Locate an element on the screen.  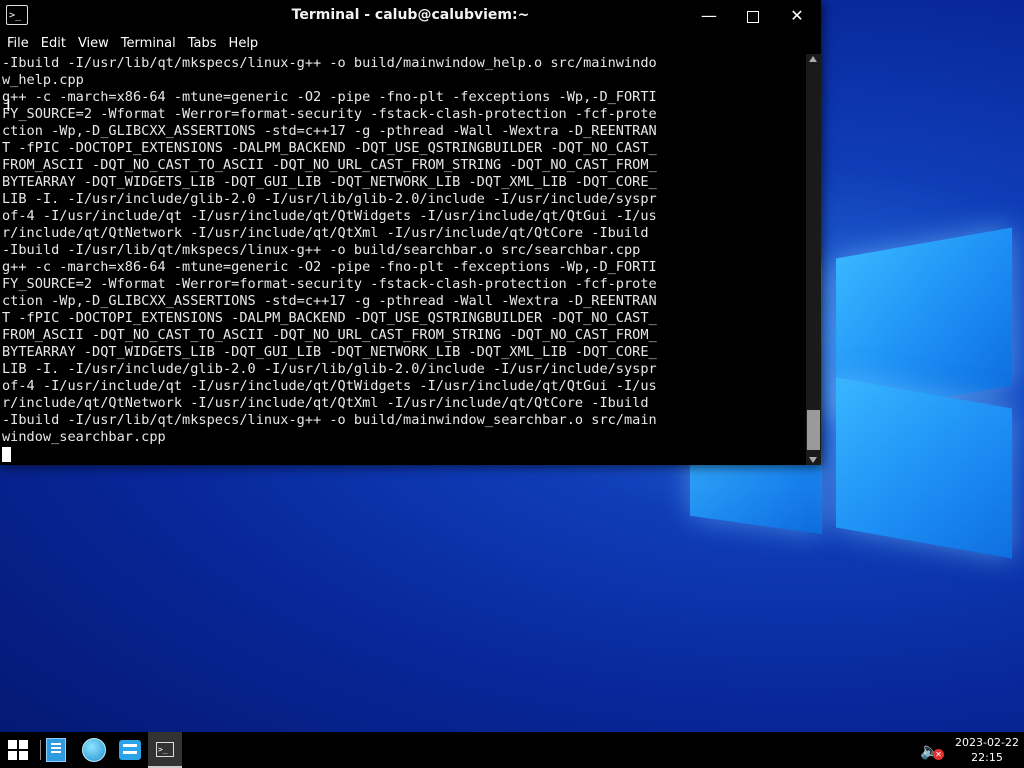
file-manager-button is located at coordinates (56, 750).